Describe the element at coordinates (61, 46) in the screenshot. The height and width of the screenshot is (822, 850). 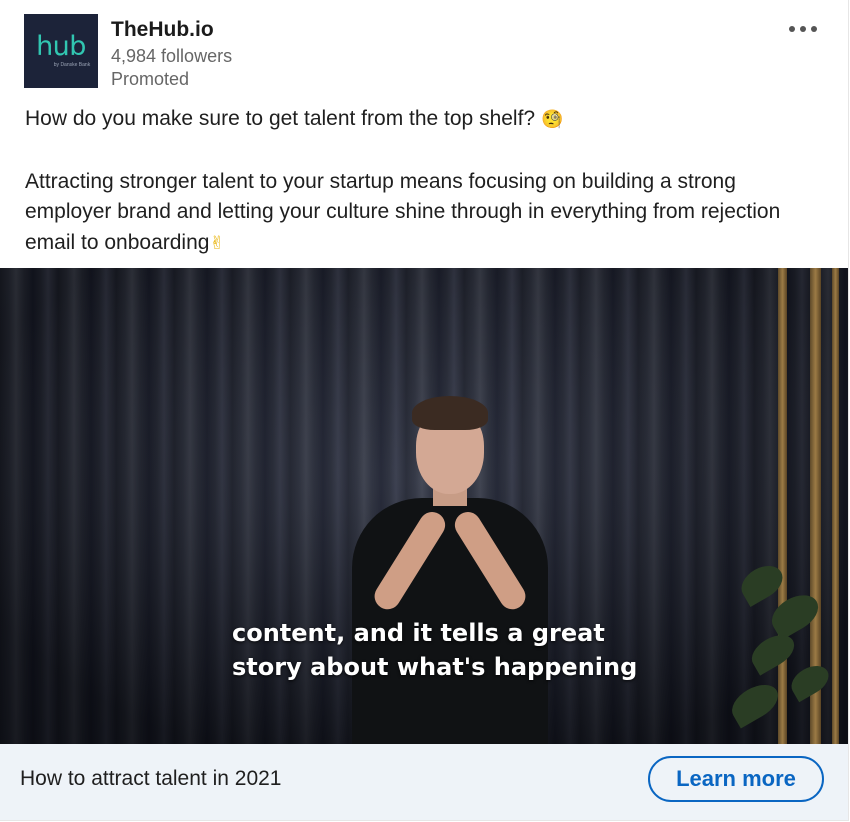
I see `logo-wordmark: hub` at that location.